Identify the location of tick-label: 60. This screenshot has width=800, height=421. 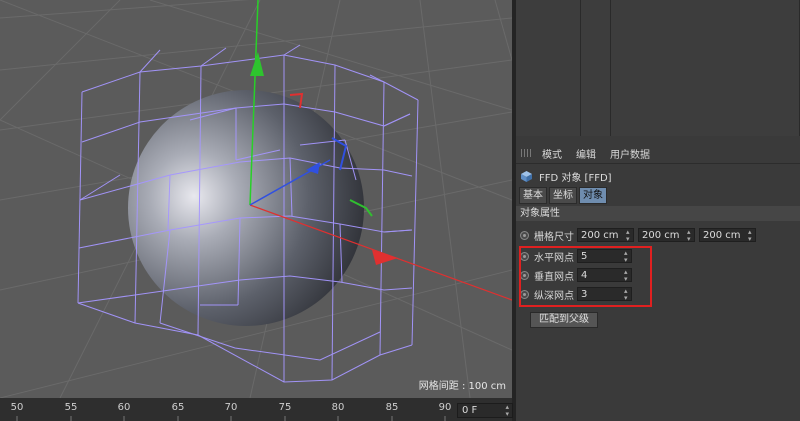
(124, 407).